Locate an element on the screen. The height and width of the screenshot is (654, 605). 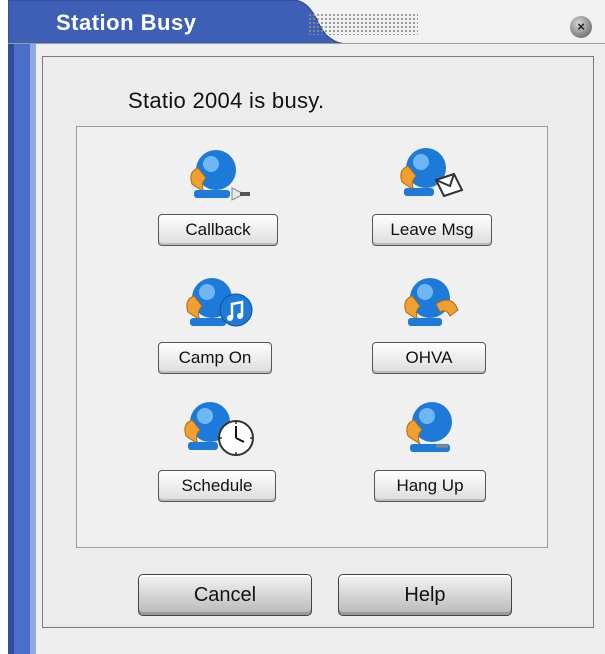
ohva-button: OHVA is located at coordinates (429, 358).